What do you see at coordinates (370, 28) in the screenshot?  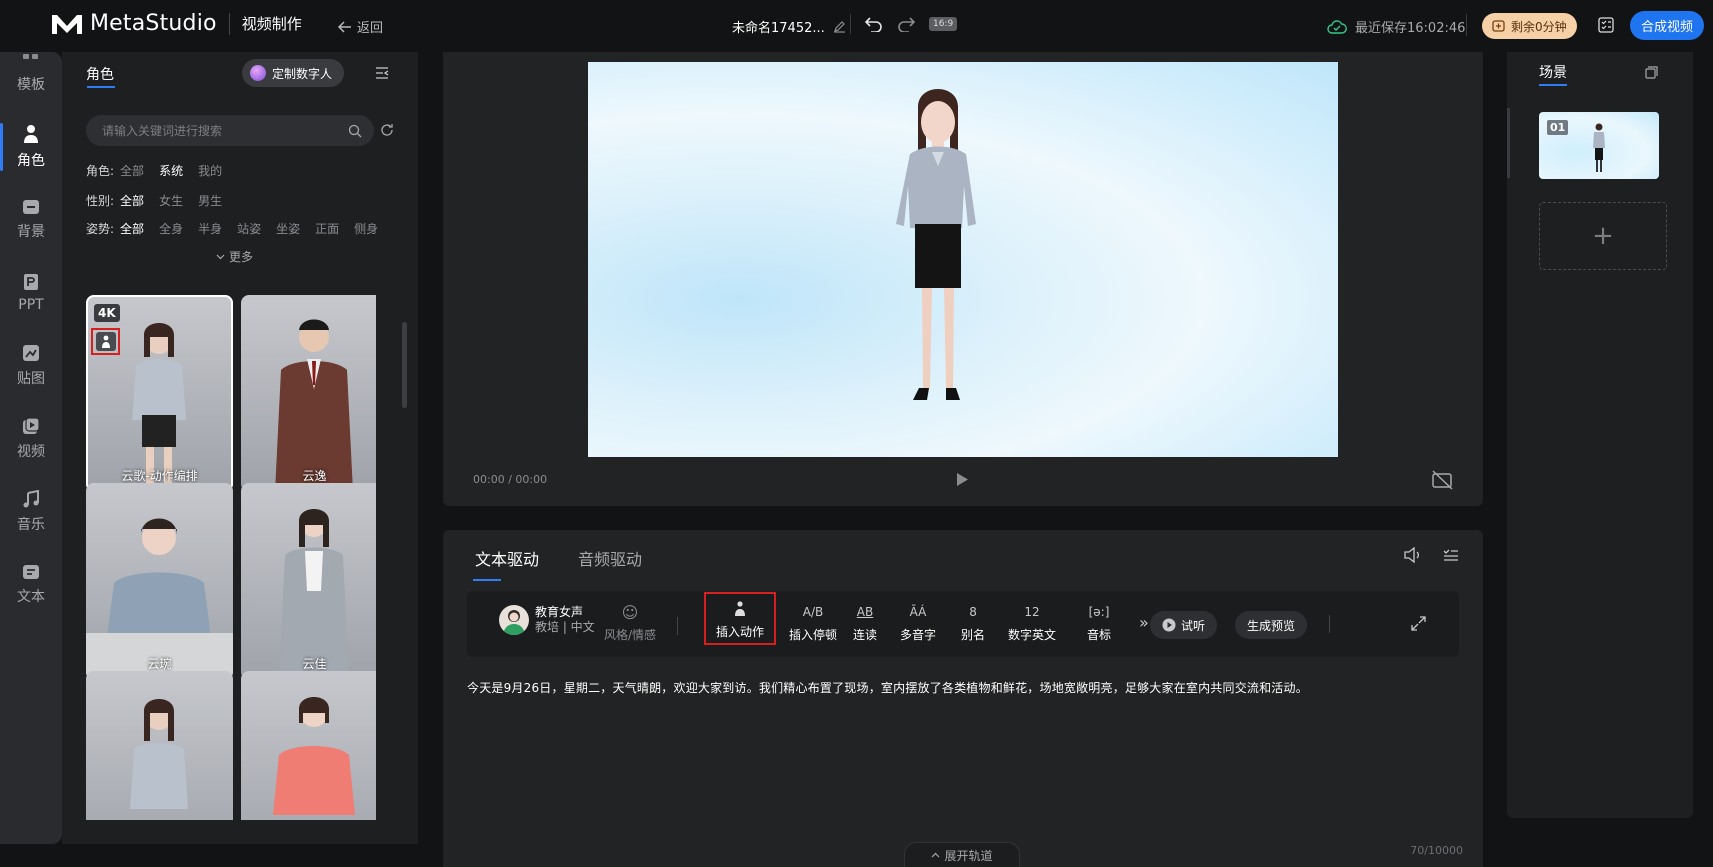 I see `back-label: 返回` at bounding box center [370, 28].